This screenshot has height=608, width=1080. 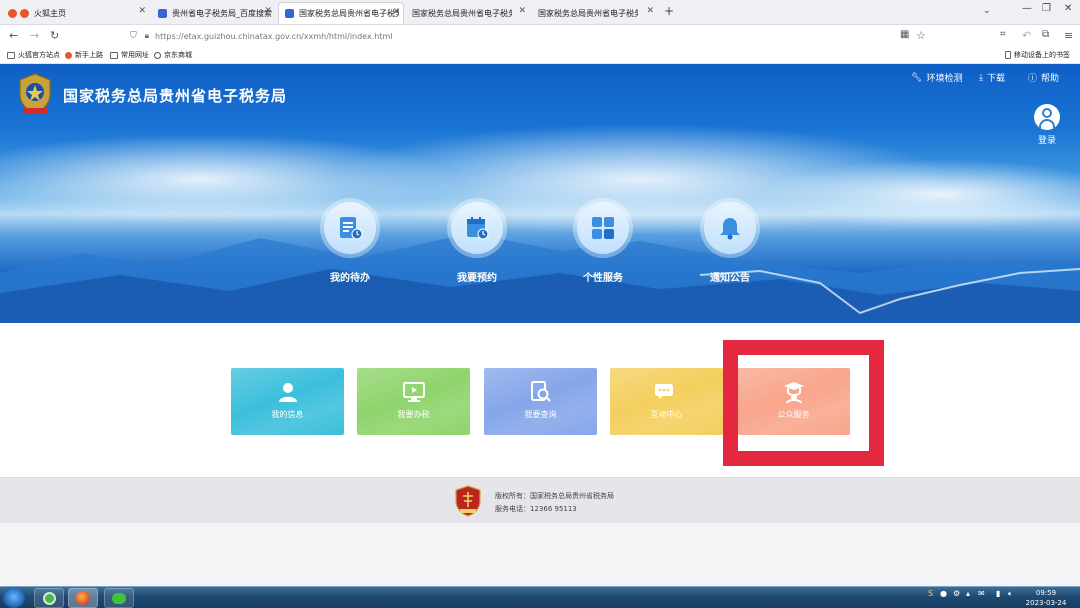 I want to click on windows-taskbar: S ● ⚙ ▴ ✉ ▮ 🔈︎ 09:59 2023-03-24, so click(x=540, y=597).